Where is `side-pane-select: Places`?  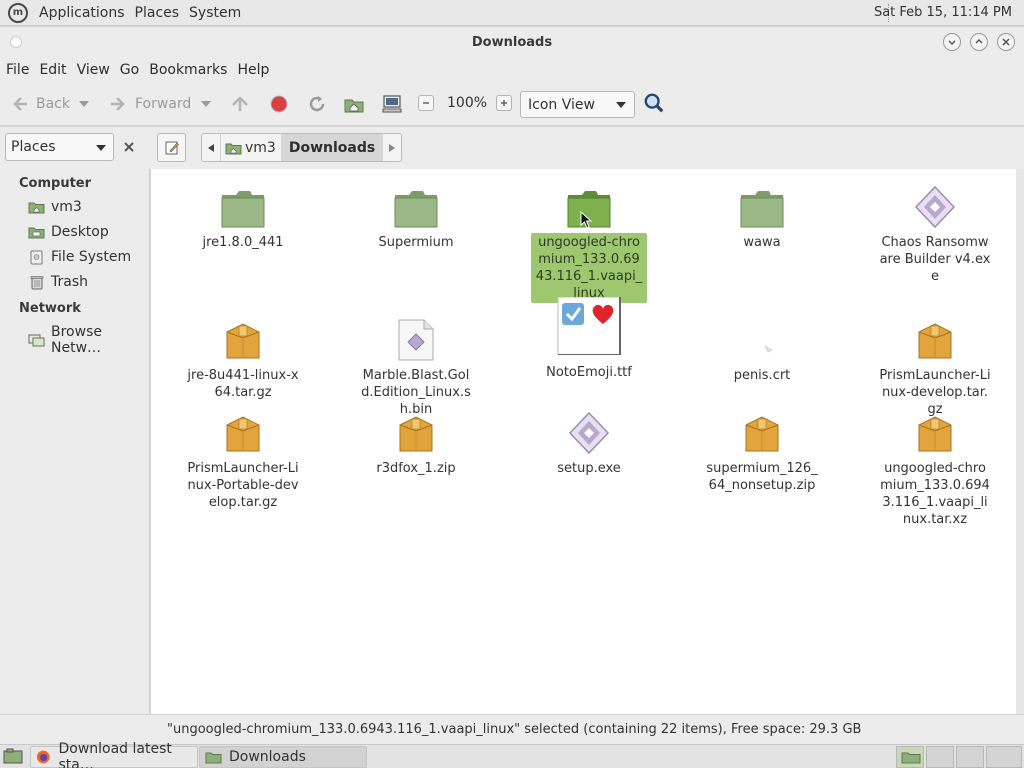 side-pane-select: Places is located at coordinates (59, 147).